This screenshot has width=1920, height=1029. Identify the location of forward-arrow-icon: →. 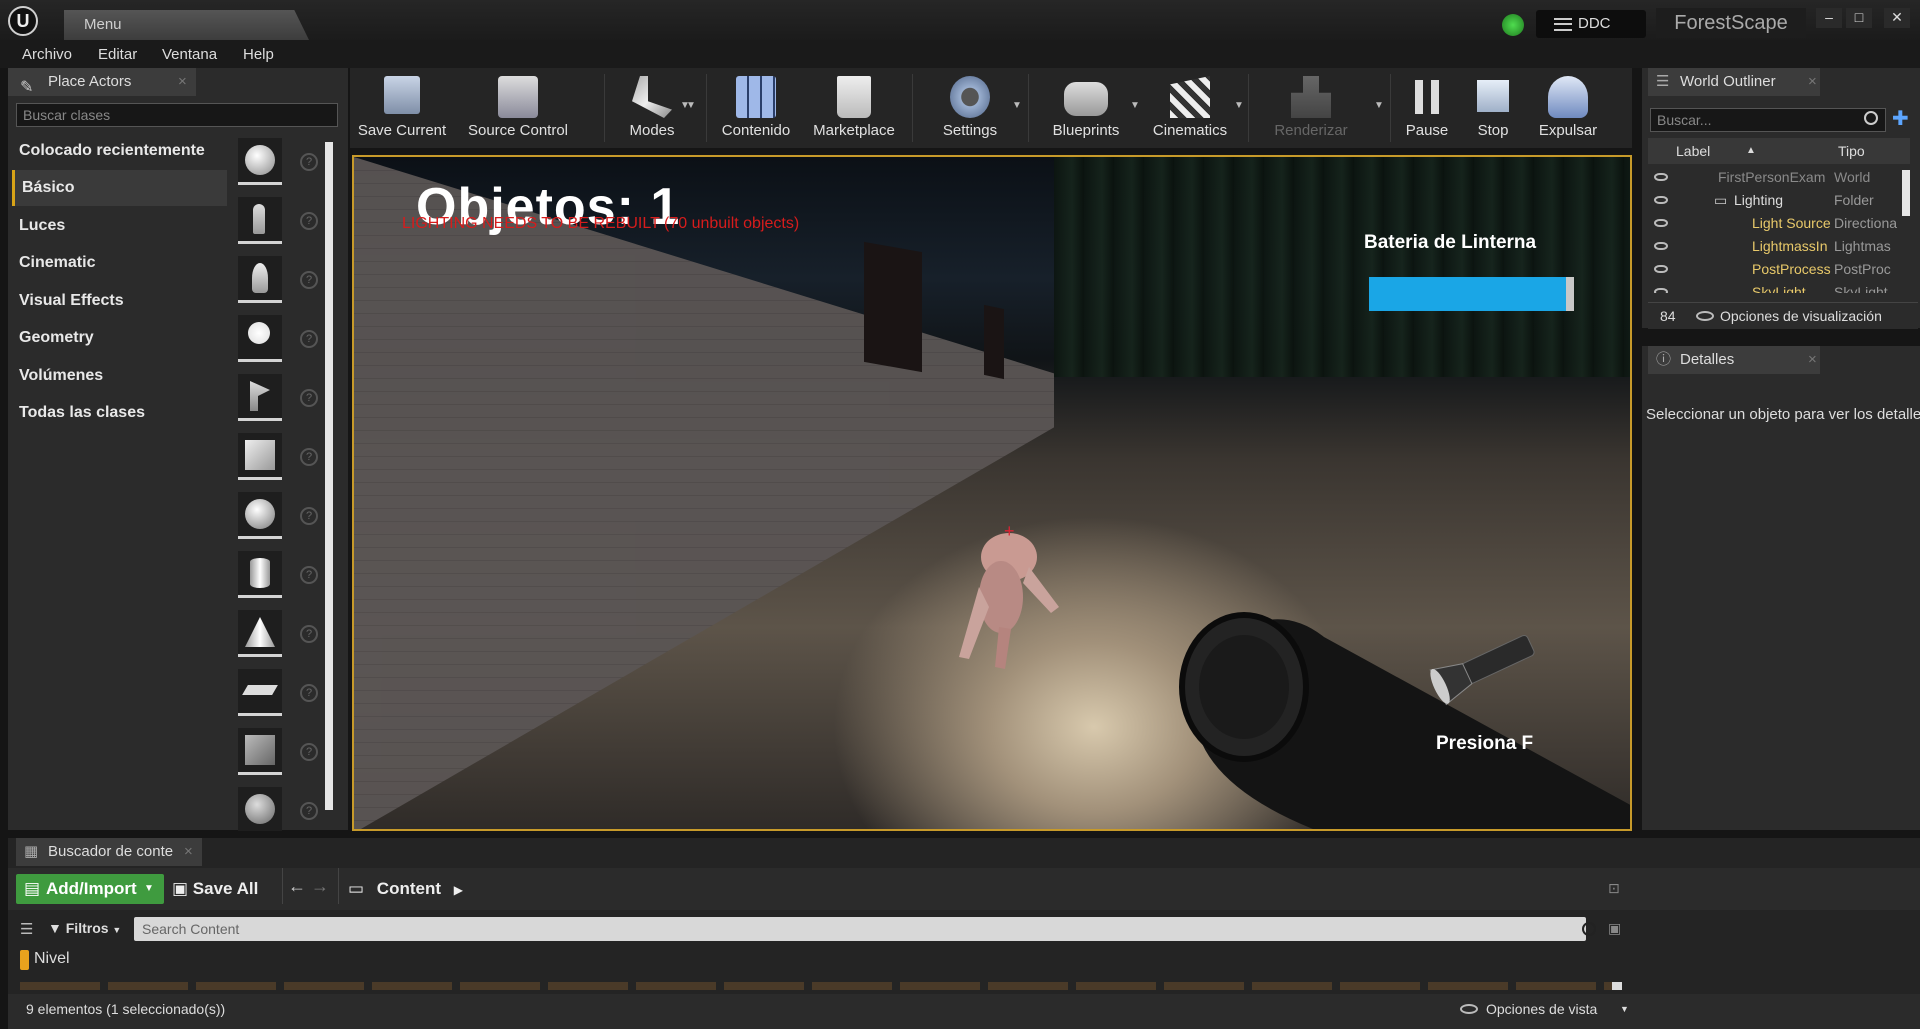
(320, 886).